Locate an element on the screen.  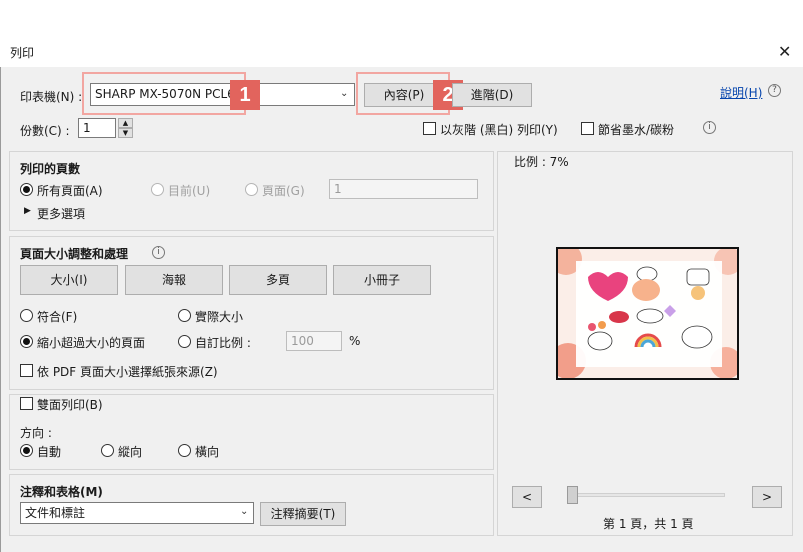
tab-multiple: 多頁 is located at coordinates (278, 280).